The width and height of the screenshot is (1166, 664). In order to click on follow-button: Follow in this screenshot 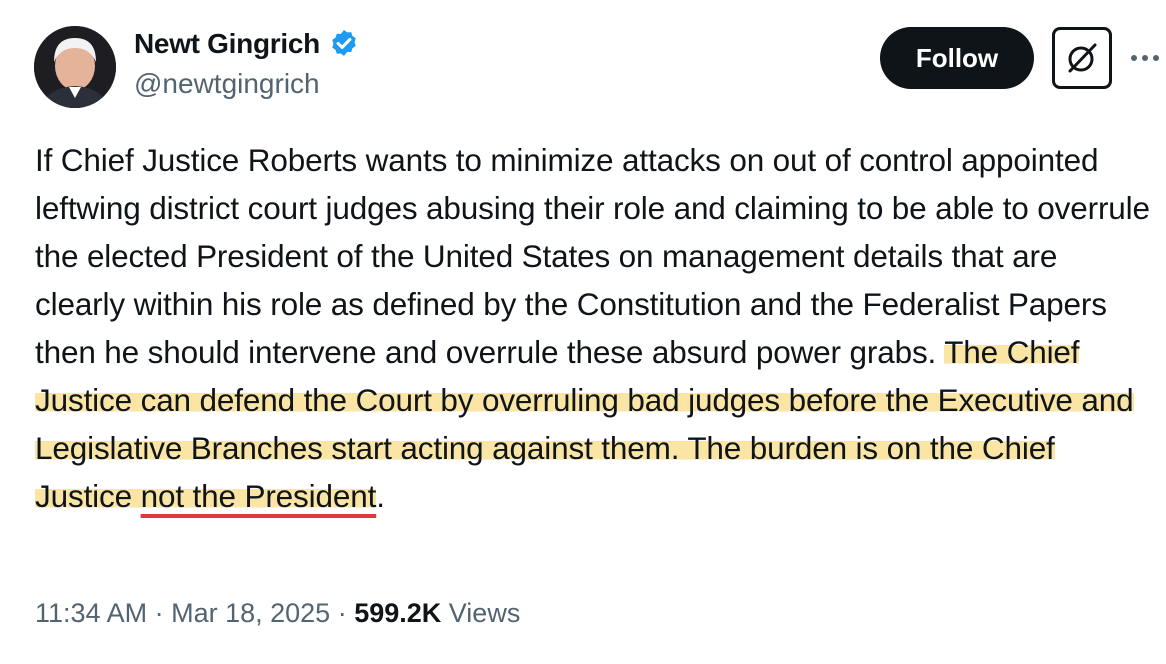, I will do `click(957, 58)`.